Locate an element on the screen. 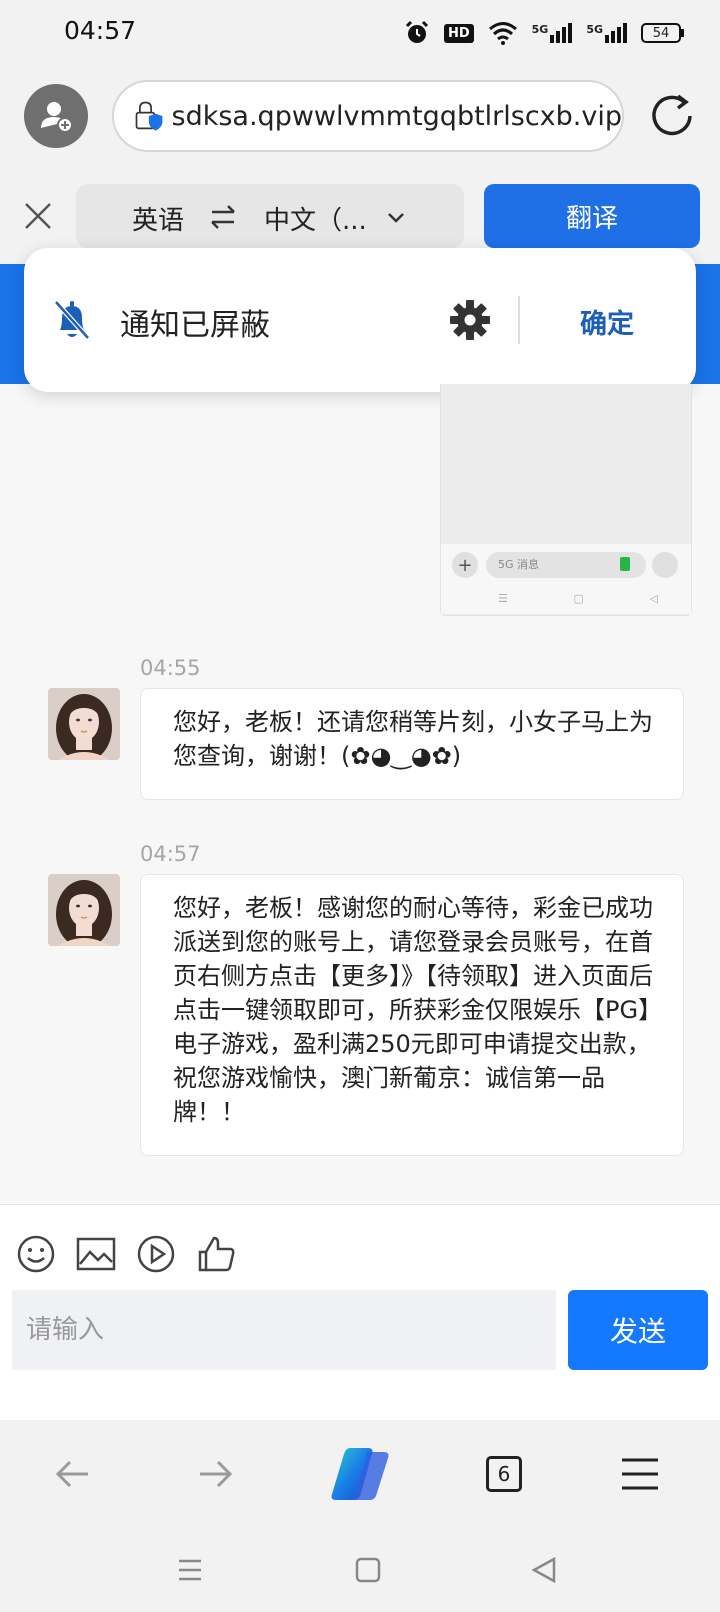  status-time: 04:57 is located at coordinates (100, 30).